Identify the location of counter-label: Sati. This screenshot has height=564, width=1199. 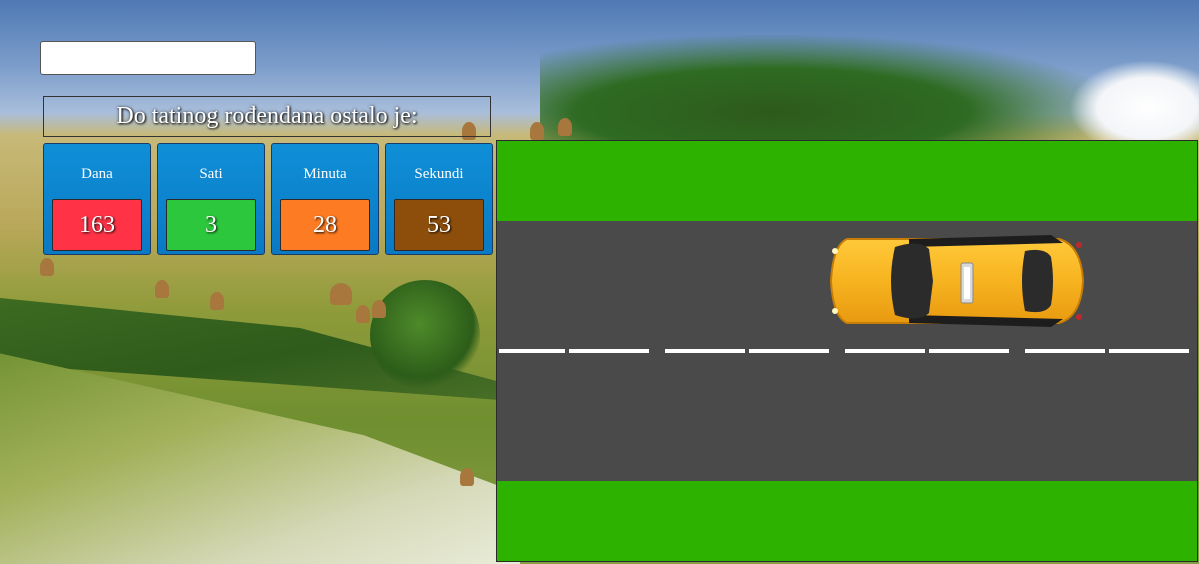
(211, 174).